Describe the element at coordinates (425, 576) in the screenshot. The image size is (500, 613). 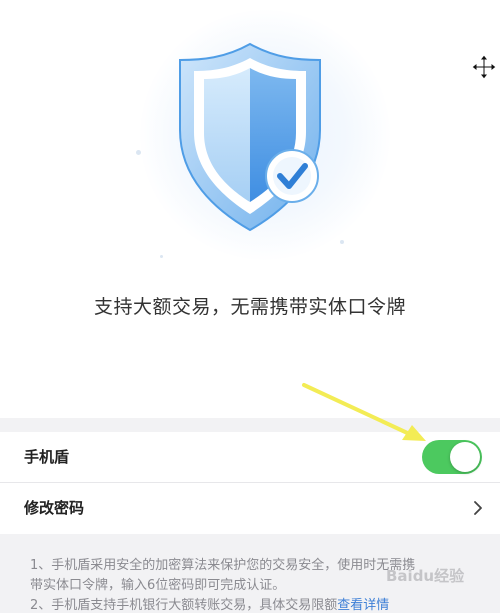
I see `baidu-watermark: Baidu经验` at that location.